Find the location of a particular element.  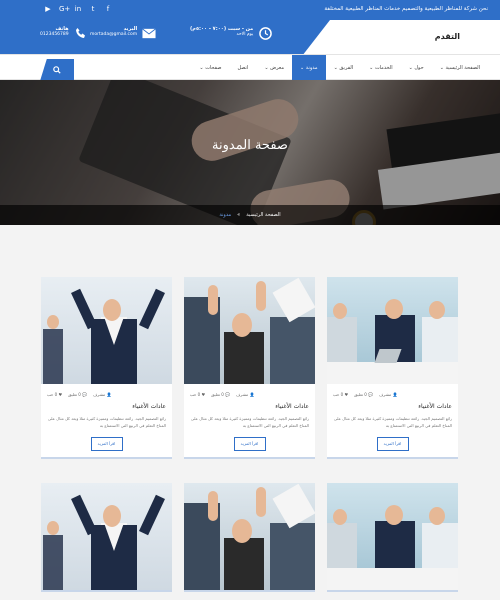

phone-value: 0123456789 is located at coordinates (54, 34).